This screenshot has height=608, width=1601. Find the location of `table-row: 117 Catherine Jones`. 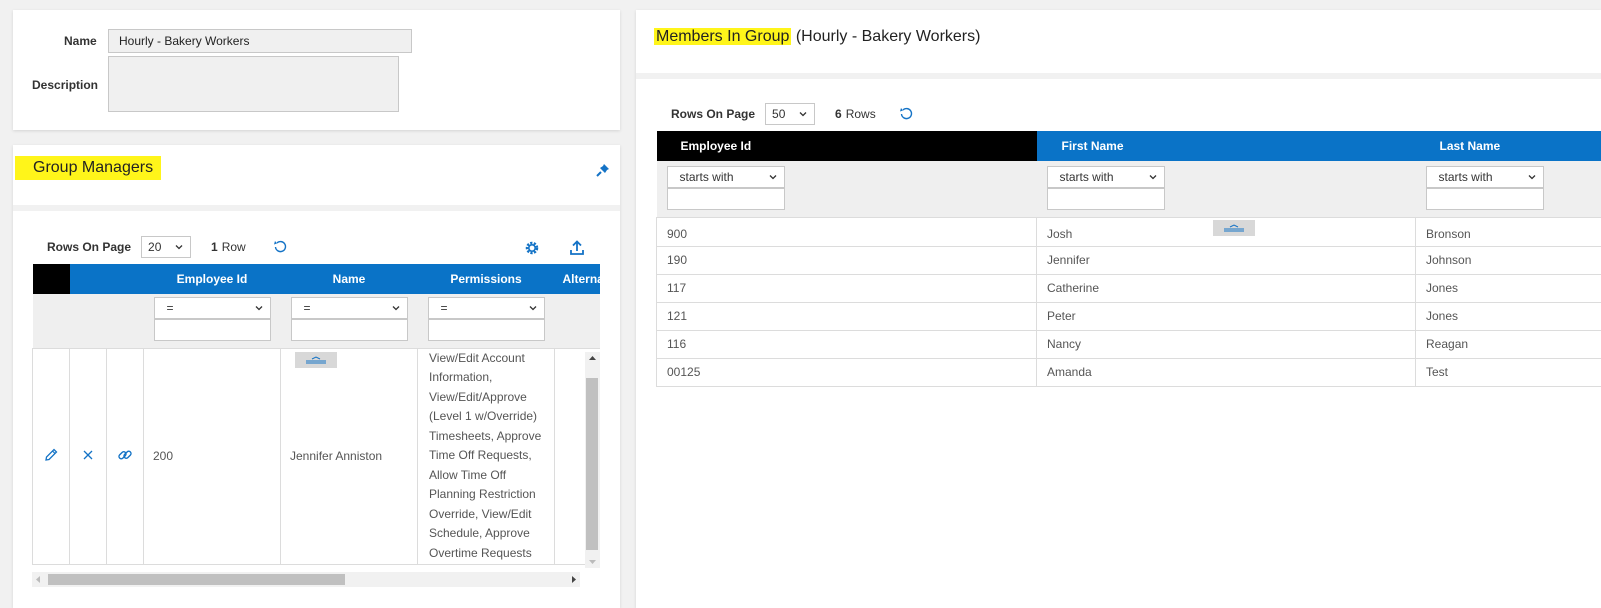

table-row: 117 Catherine Jones is located at coordinates (1128, 288).